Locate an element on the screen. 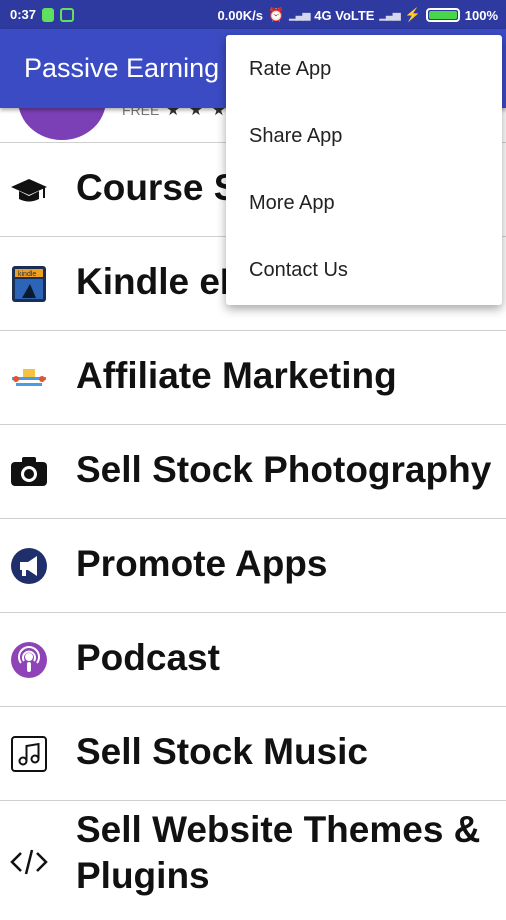  camera-icon is located at coordinates (29, 472).